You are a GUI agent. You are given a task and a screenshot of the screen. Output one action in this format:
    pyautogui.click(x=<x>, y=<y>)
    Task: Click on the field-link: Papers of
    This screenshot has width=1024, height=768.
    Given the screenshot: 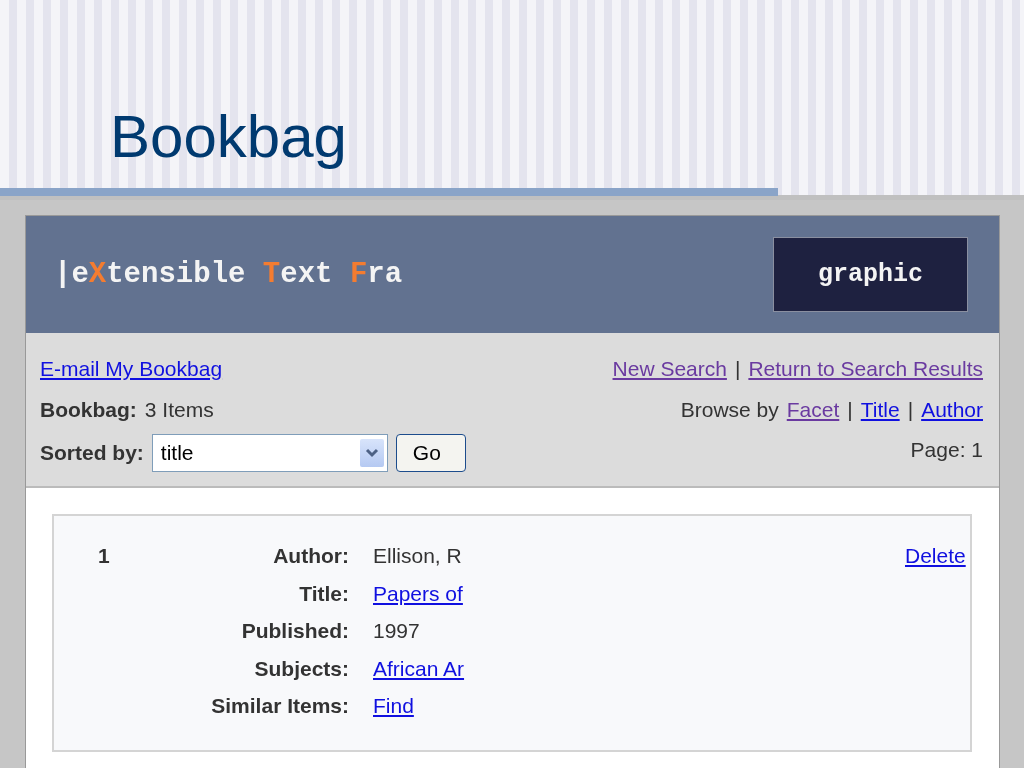 What is the action you would take?
    pyautogui.click(x=418, y=593)
    